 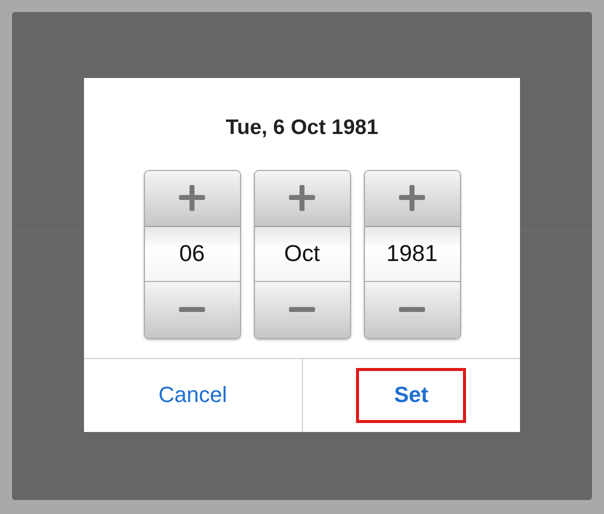 I want to click on value-field: 06, so click(x=192, y=253).